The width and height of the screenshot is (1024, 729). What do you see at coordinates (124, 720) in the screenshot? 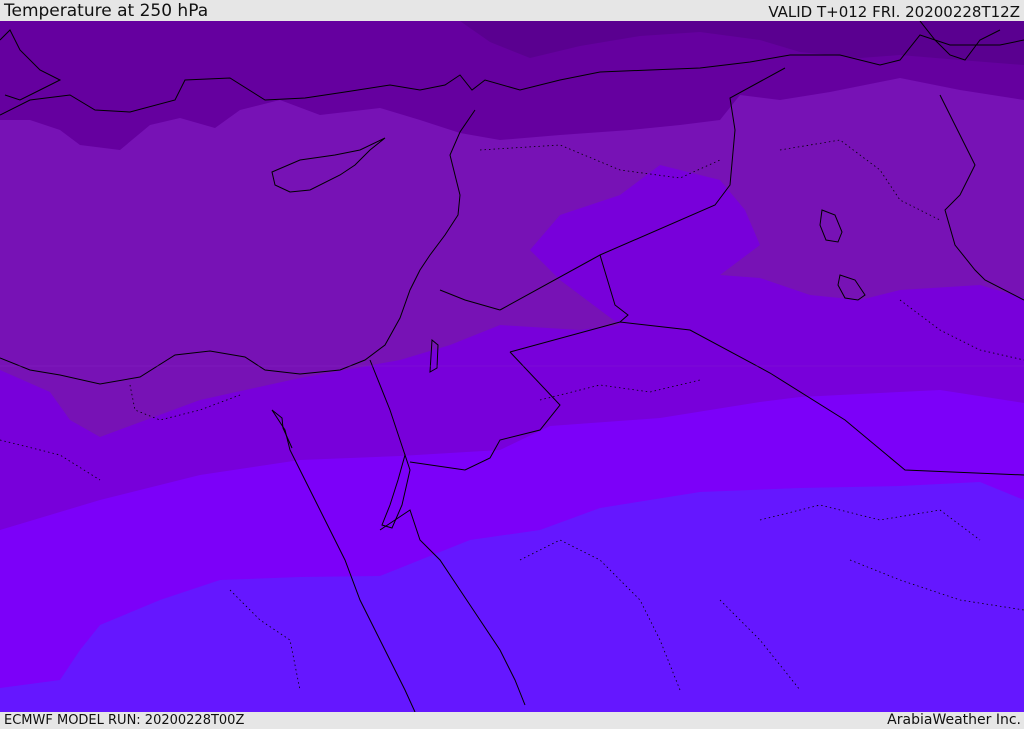
I see `model-run-label: ECMWF MODEL RUN: 20200228T00Z` at bounding box center [124, 720].